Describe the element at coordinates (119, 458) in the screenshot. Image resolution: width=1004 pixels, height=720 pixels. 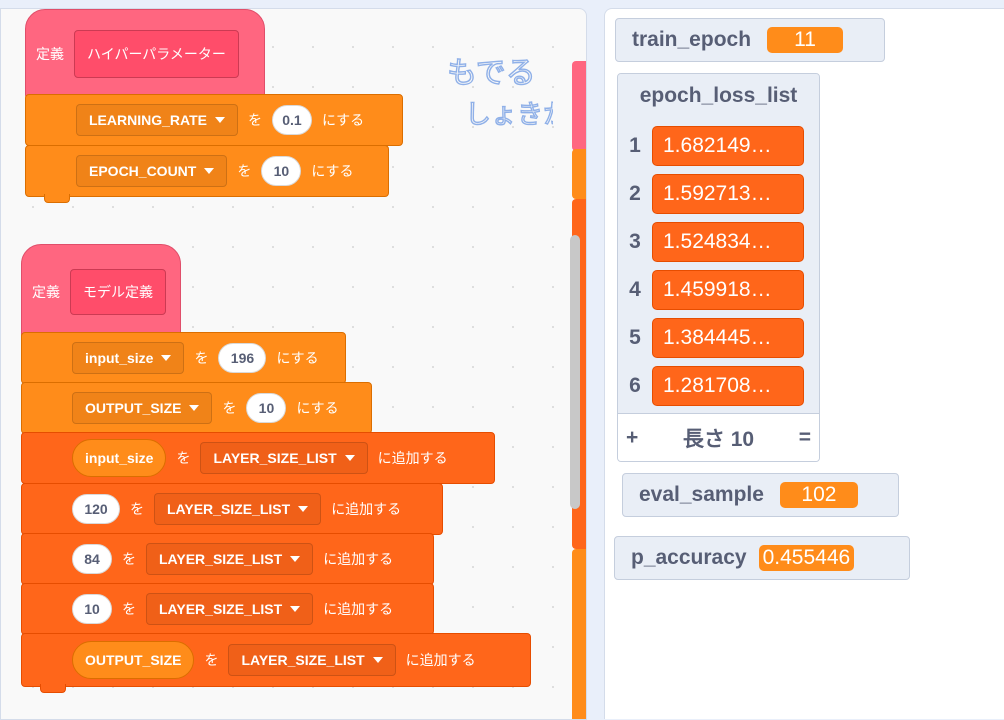
I see `variable-reporter: input_size` at that location.